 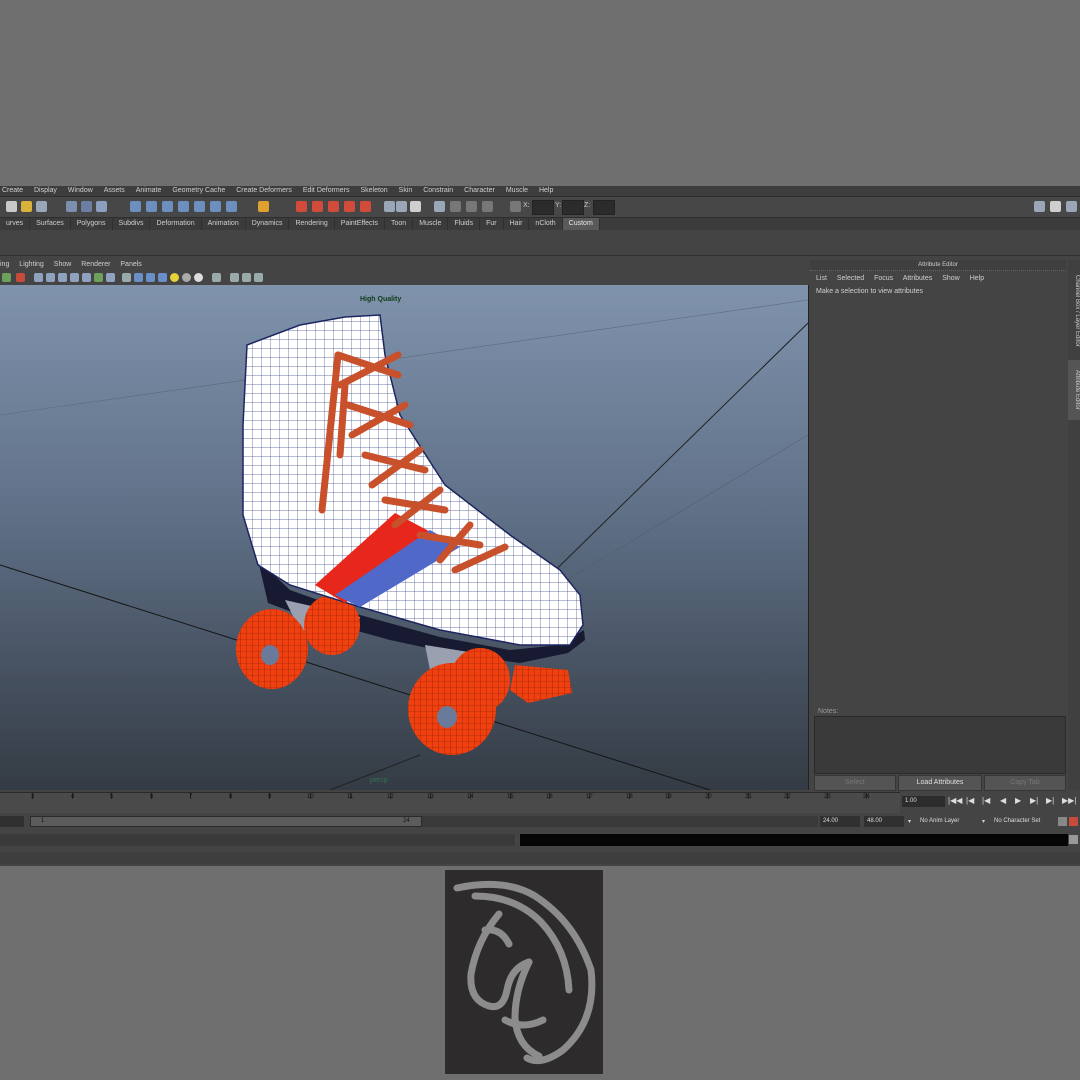 I want to click on notes-field, so click(x=940, y=745).